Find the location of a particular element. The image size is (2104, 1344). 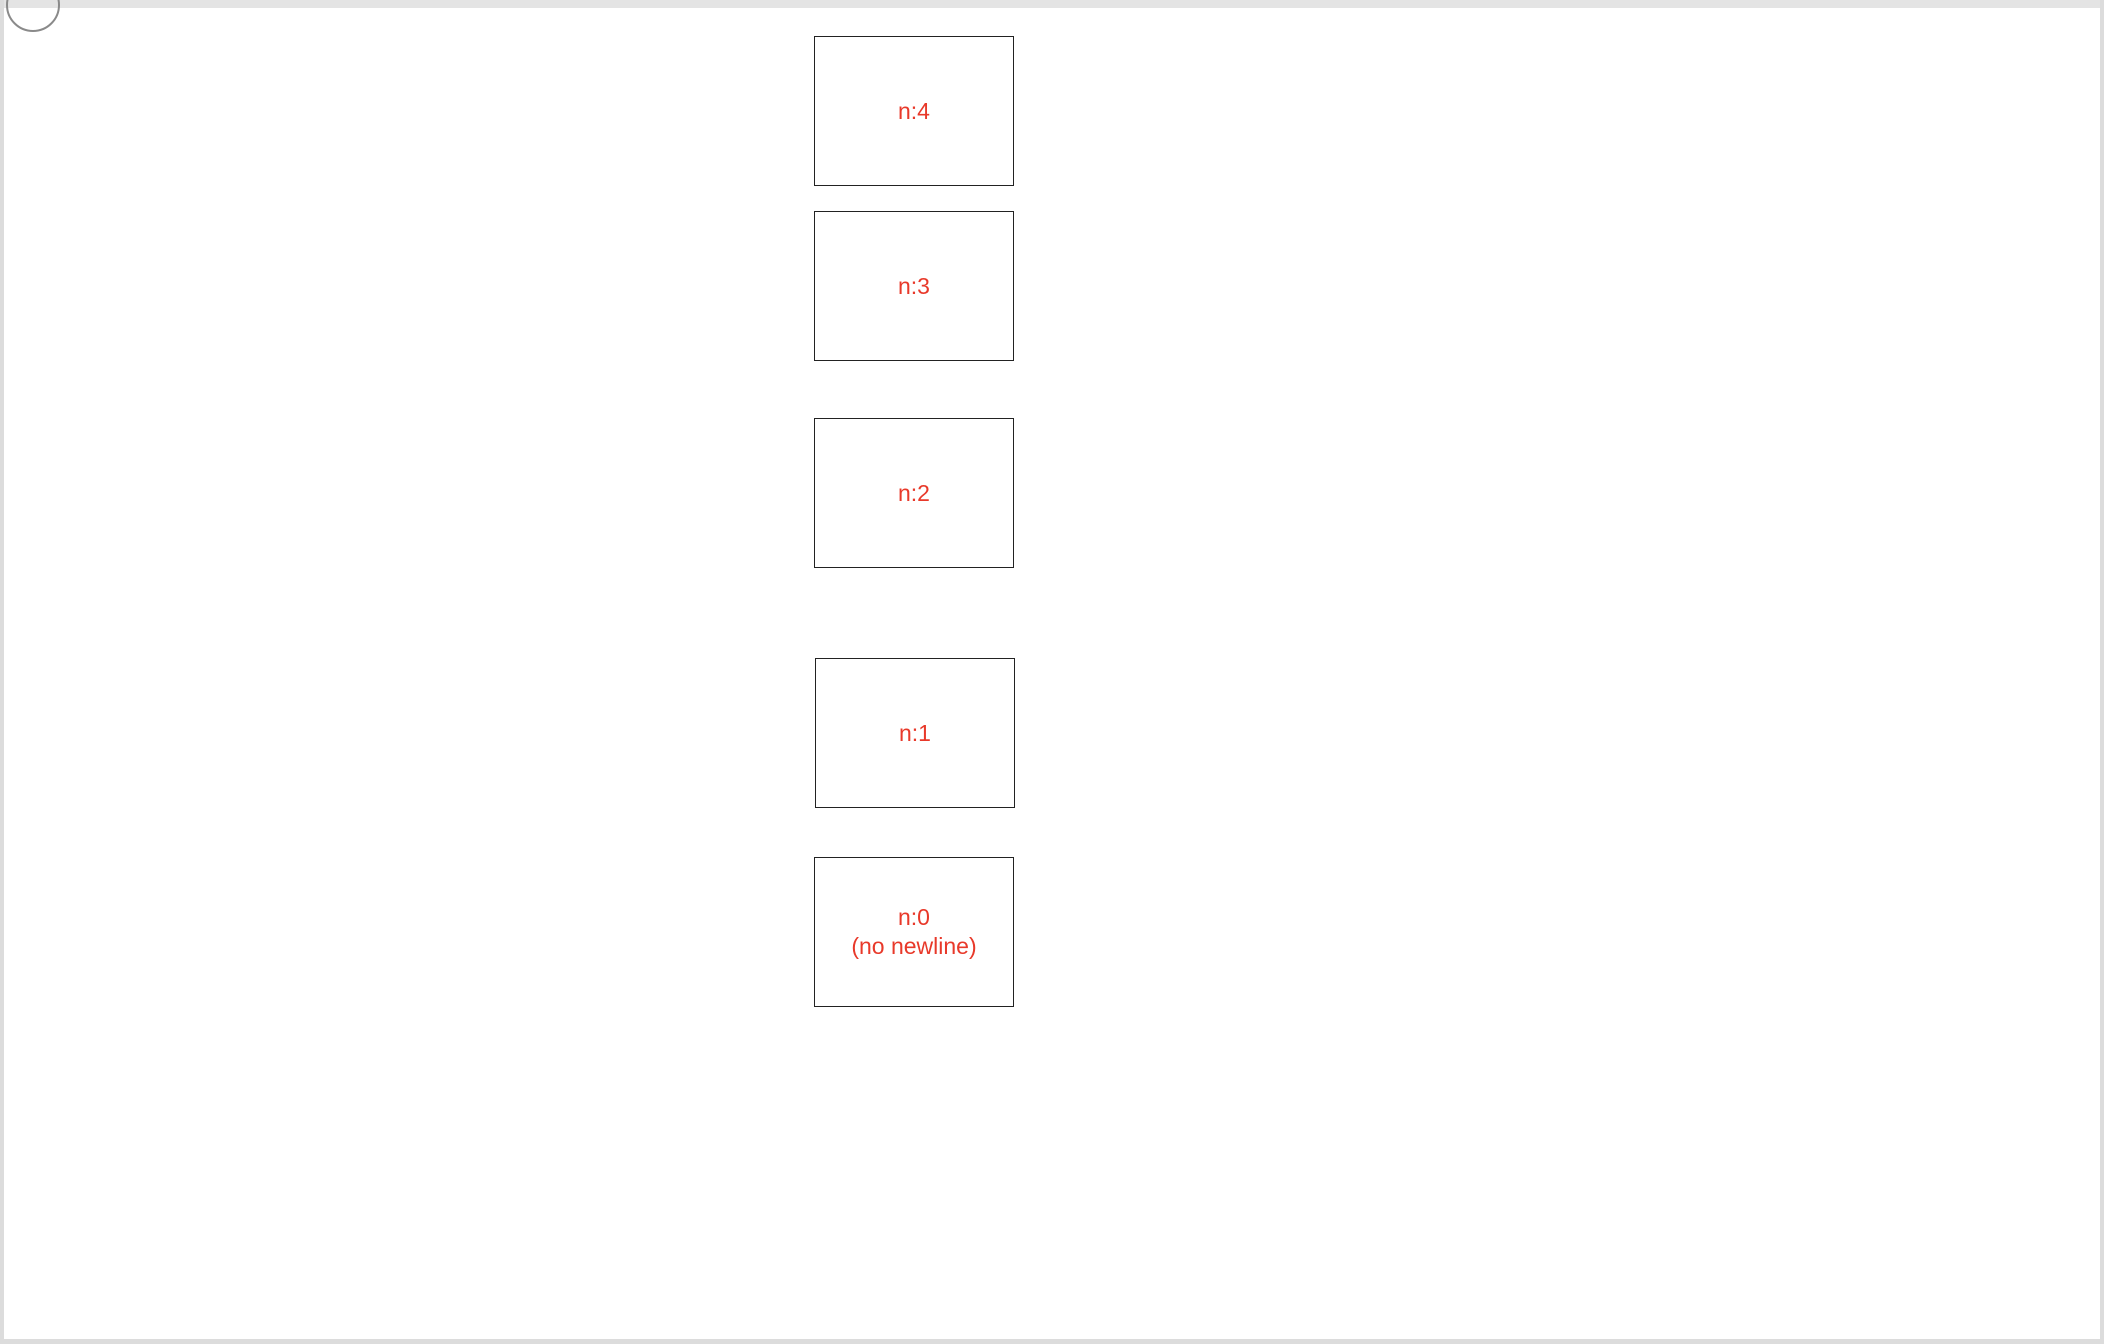

window-left-edge is located at coordinates (2, 672).